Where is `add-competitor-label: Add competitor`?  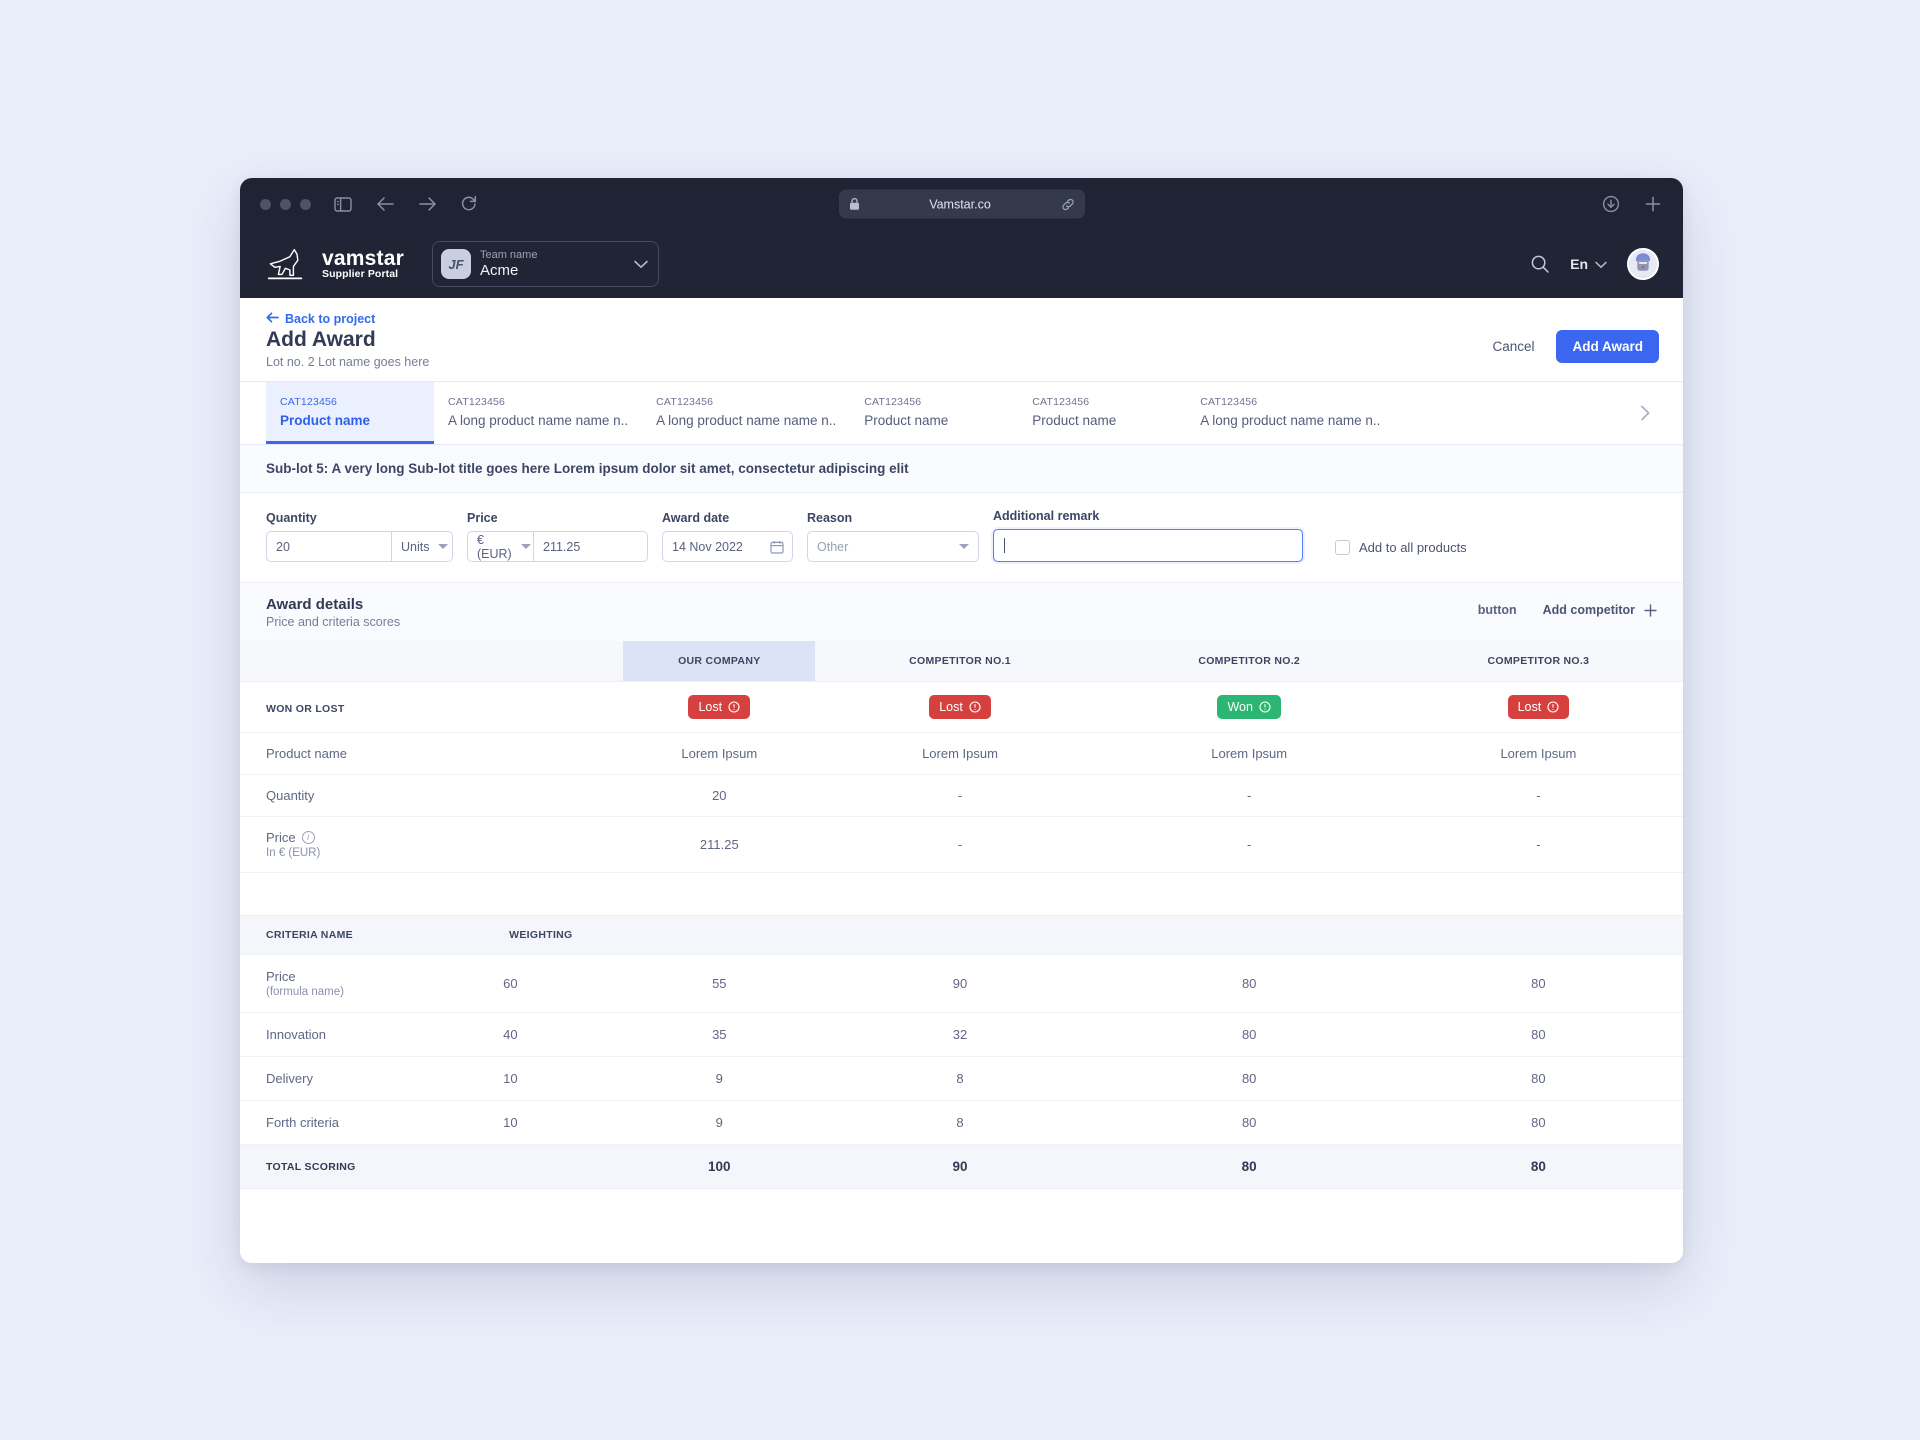
add-competitor-label: Add competitor is located at coordinates (1588, 610).